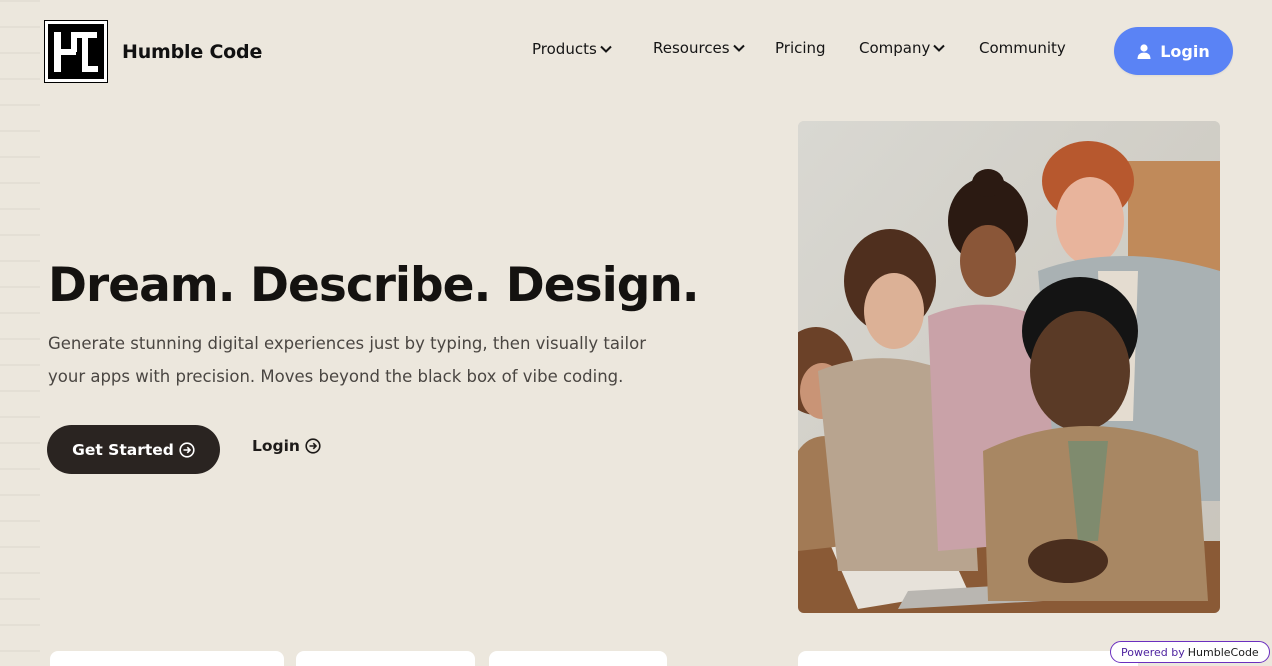 The height and width of the screenshot is (666, 1272). I want to click on nav-products: Products, so click(572, 49).